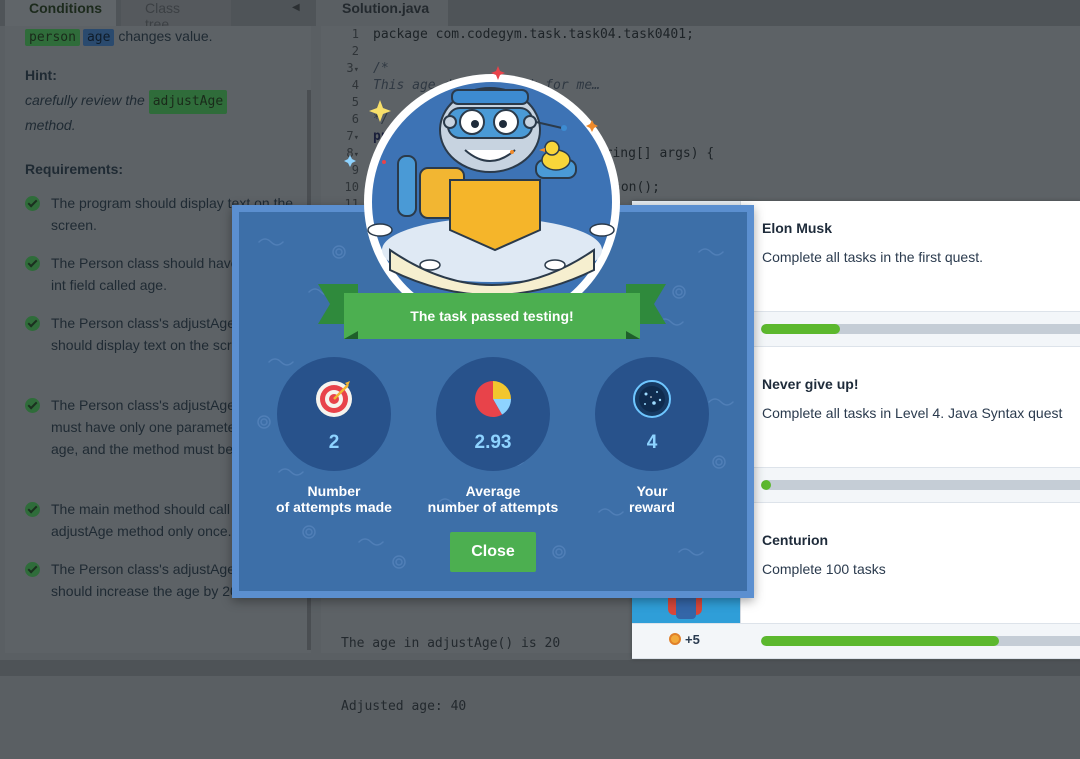 This screenshot has height=759, width=1080. What do you see at coordinates (355, 51) in the screenshot?
I see `line-number: 2` at bounding box center [355, 51].